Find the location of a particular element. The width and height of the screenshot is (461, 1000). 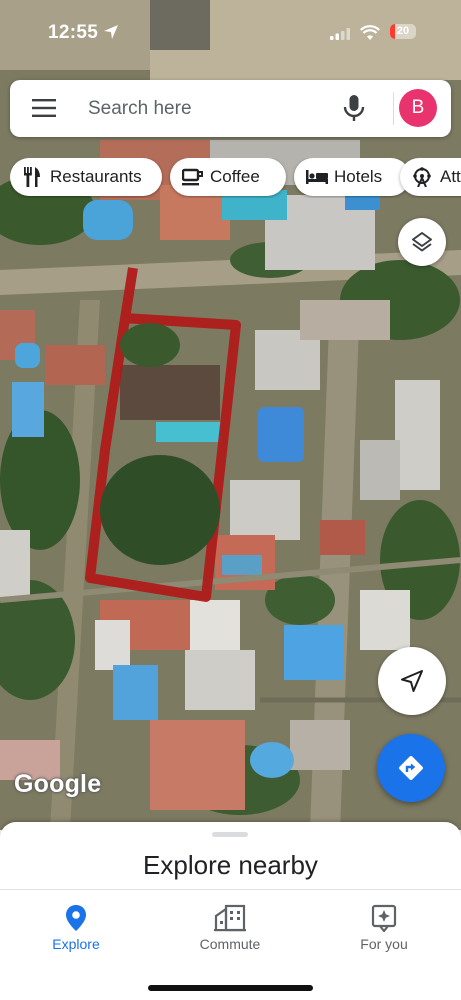

tab-for-you: For you is located at coordinates (384, 928).